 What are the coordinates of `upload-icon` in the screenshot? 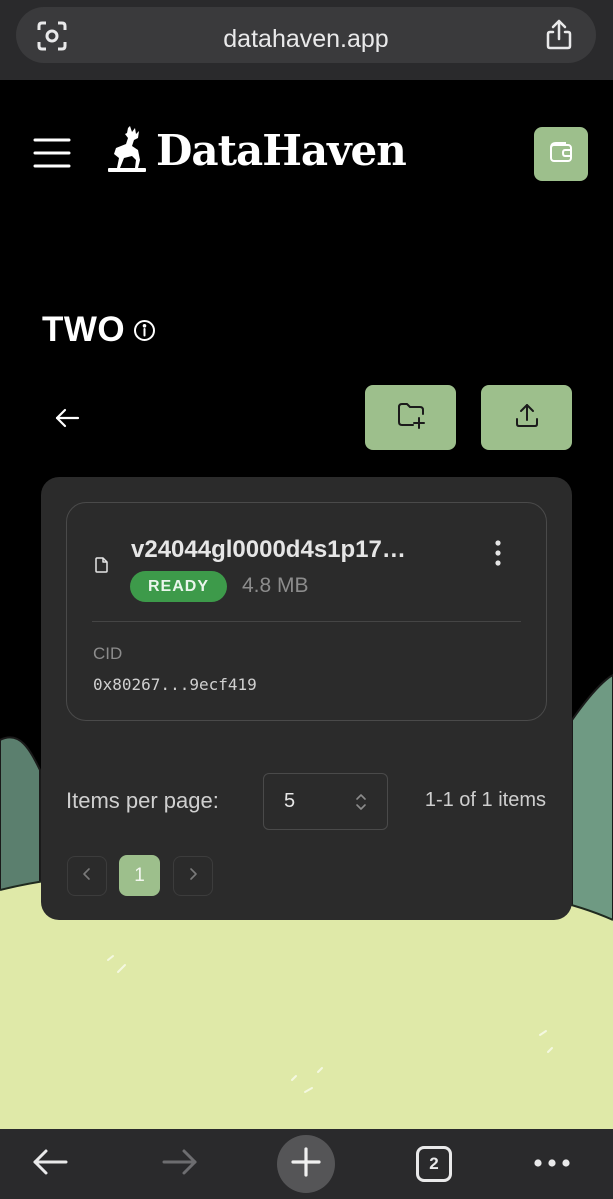 It's located at (527, 417).